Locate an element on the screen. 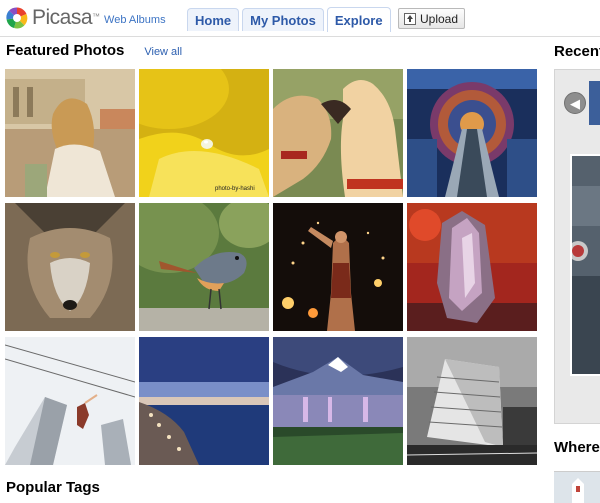 The image size is (600, 503). main-tabs: Home My Photos Explore is located at coordinates (290, 19).